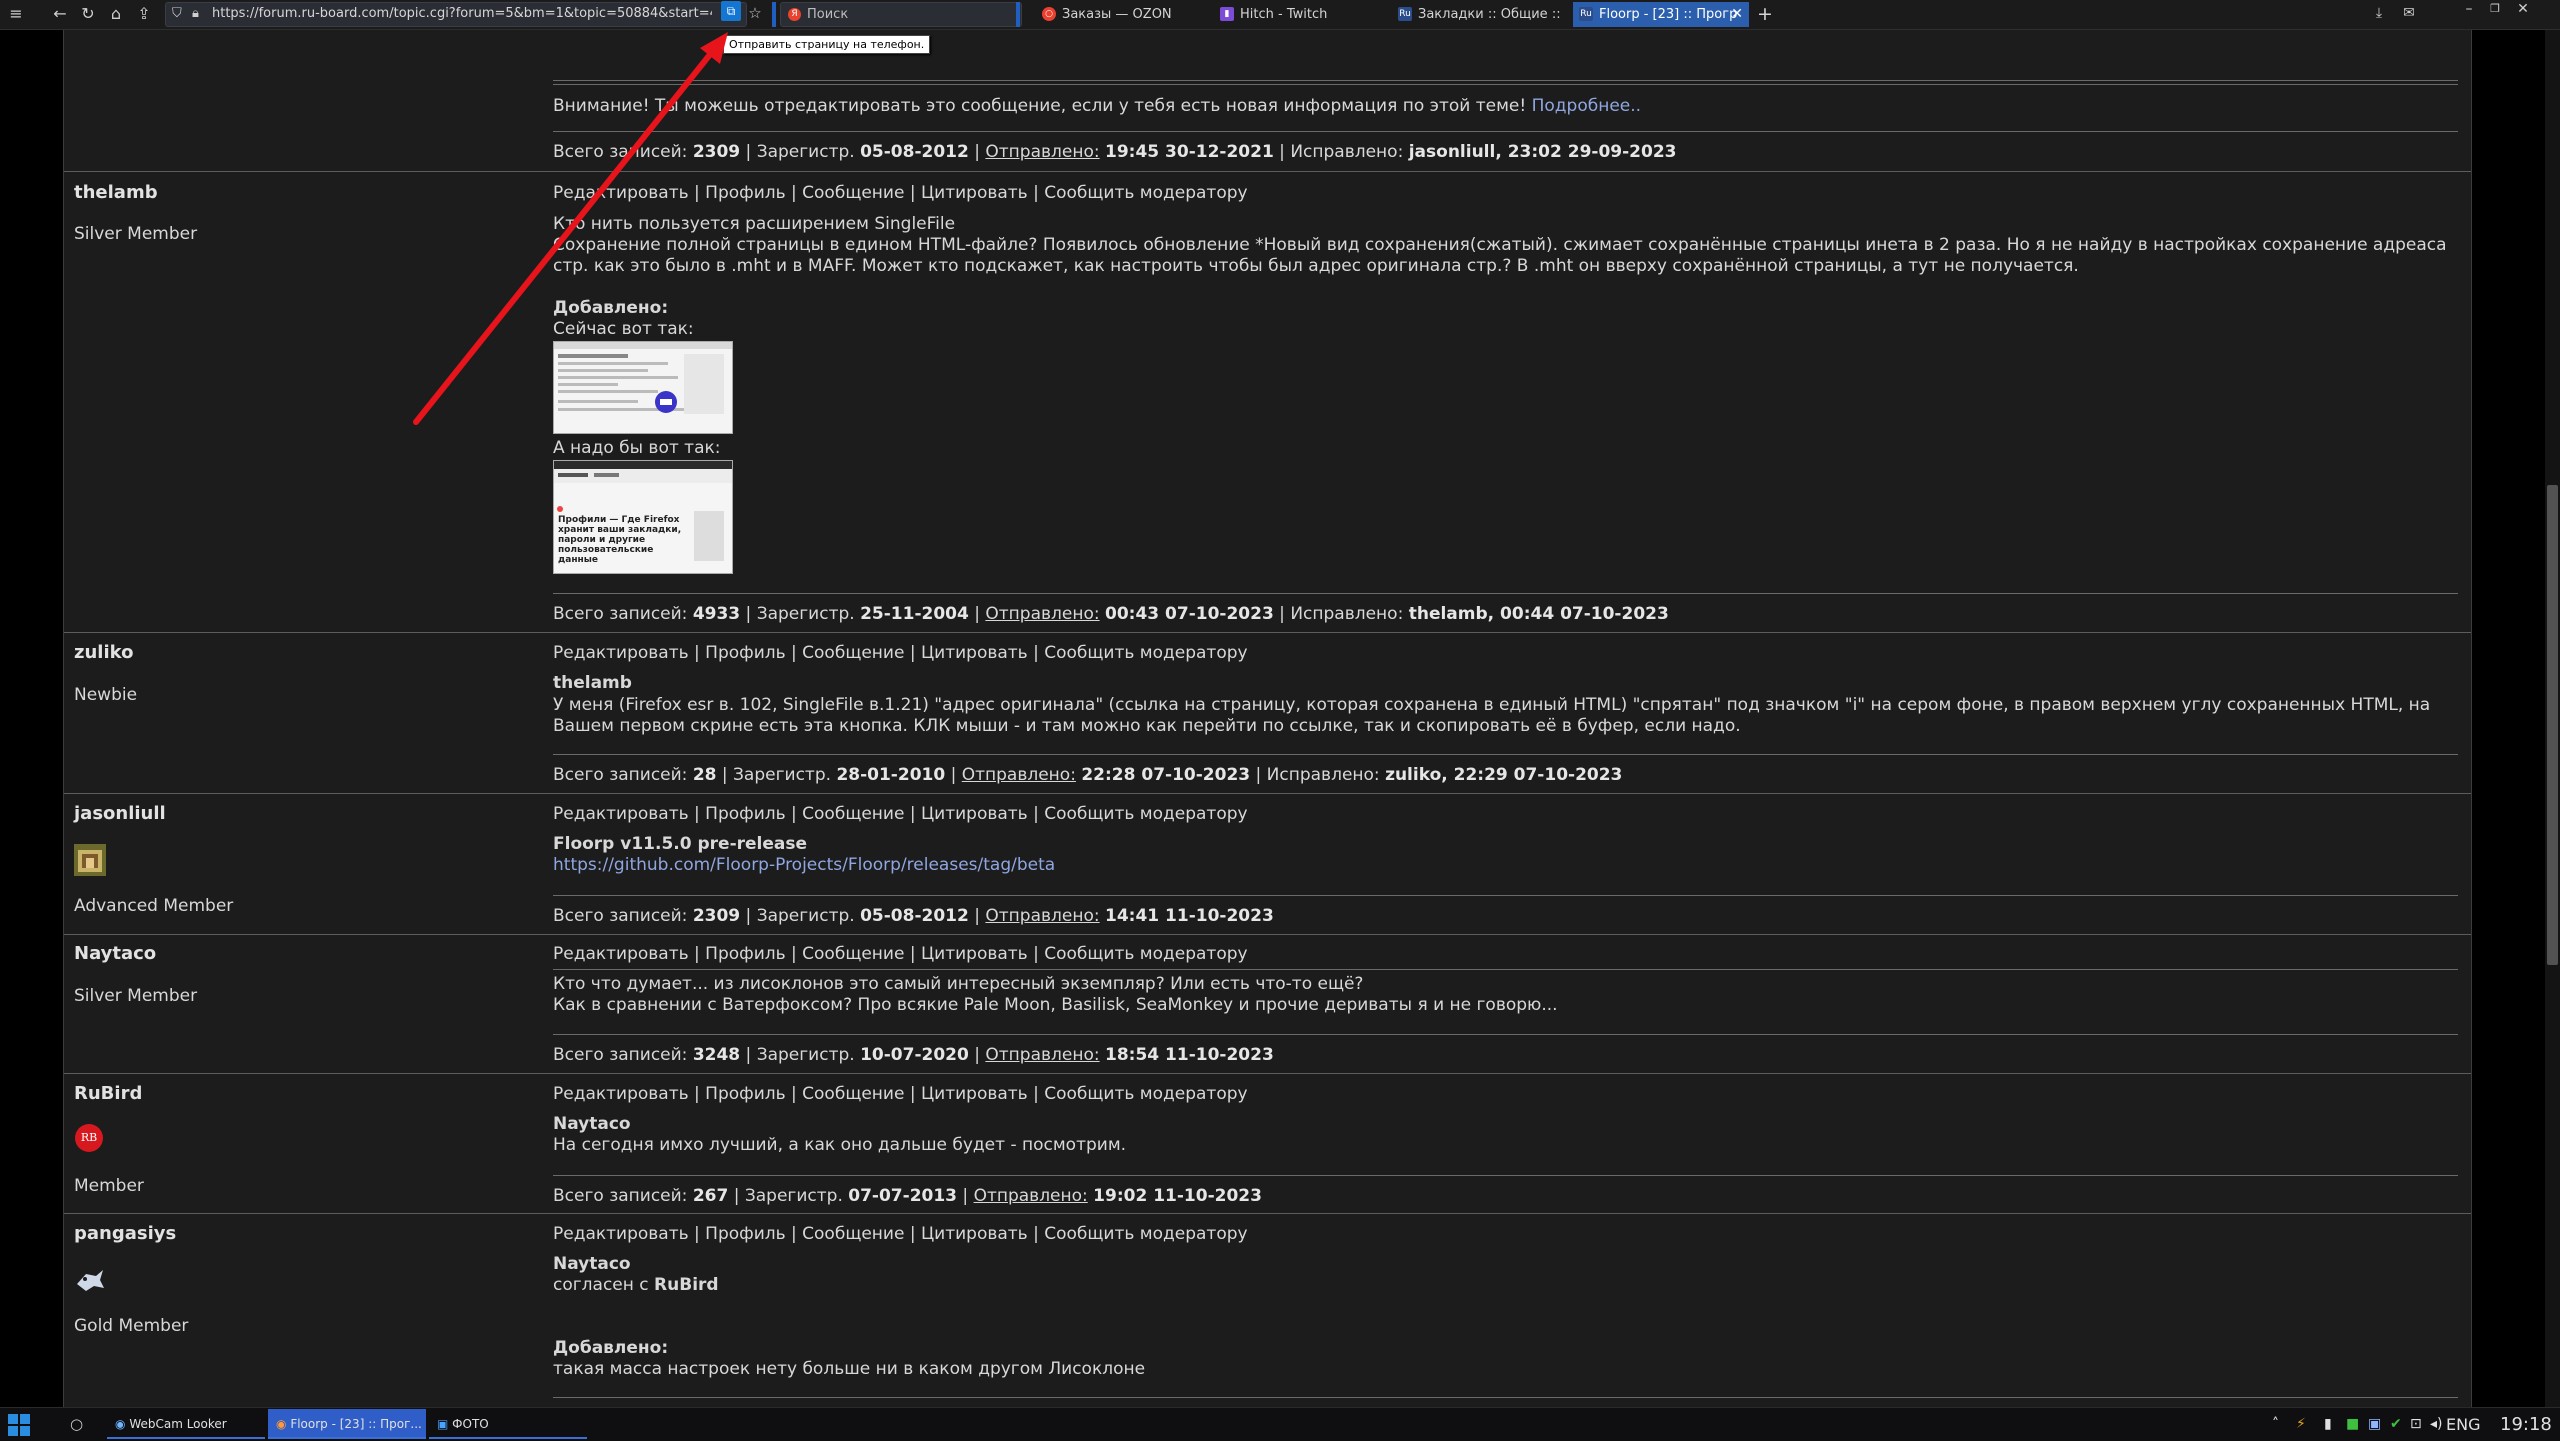 Image resolution: width=2560 pixels, height=1441 pixels. I want to click on tab-label: Hitch - Twitch, so click(1284, 14).